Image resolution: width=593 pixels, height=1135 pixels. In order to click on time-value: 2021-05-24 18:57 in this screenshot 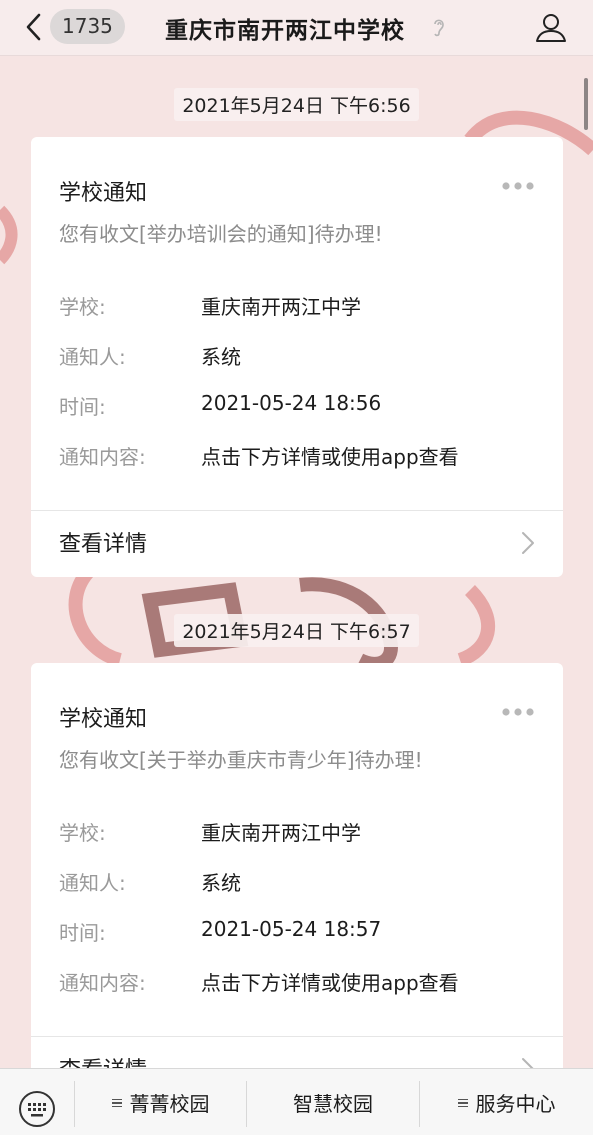, I will do `click(291, 929)`.